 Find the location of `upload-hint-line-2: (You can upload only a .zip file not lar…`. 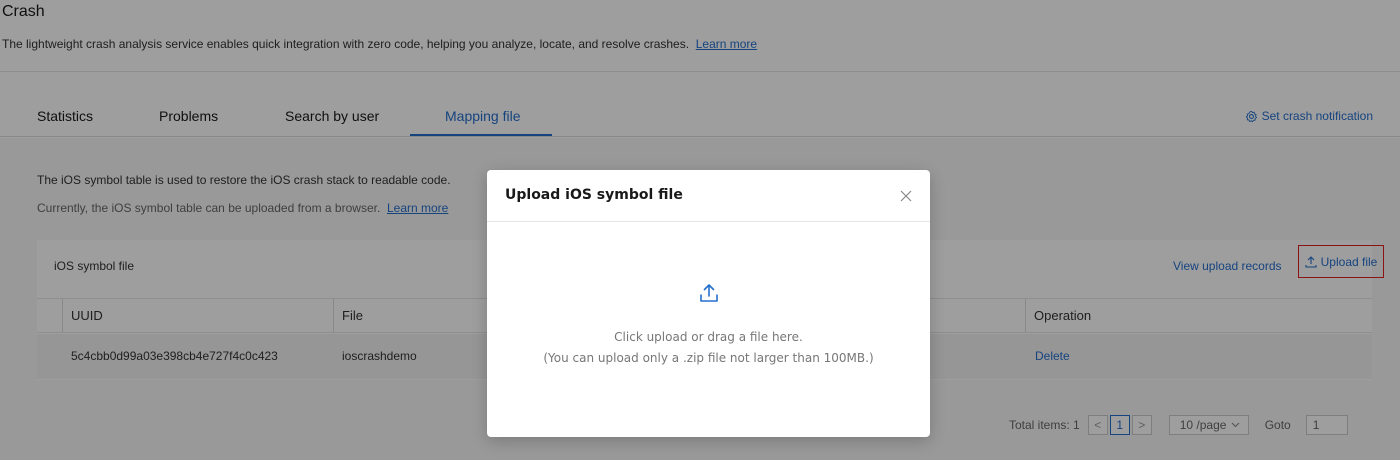

upload-hint-line-2: (You can upload only a .zip file not lar… is located at coordinates (708, 358).